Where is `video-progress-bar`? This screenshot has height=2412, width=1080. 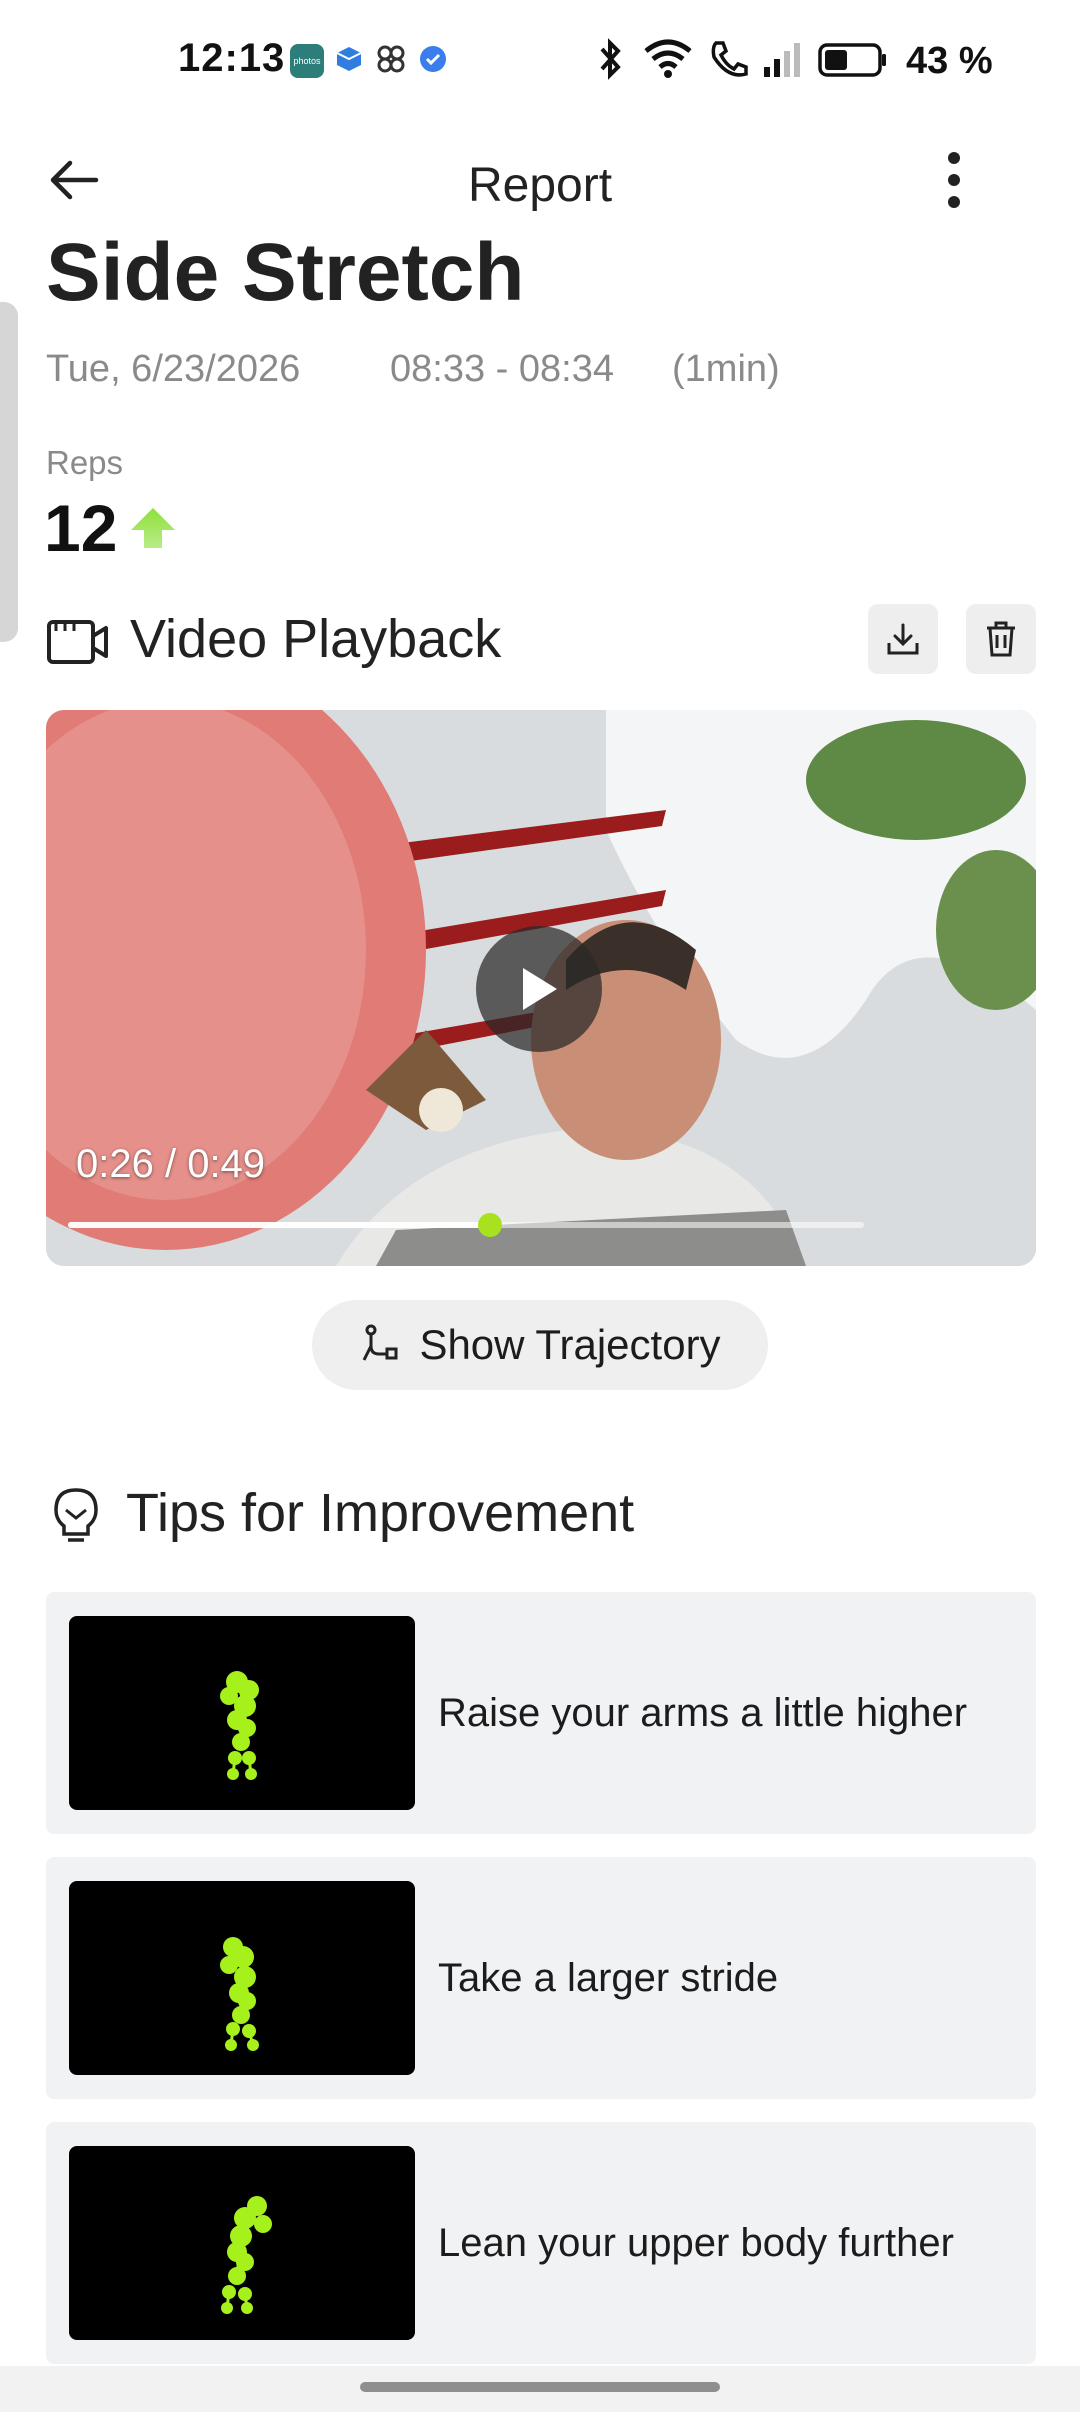 video-progress-bar is located at coordinates (466, 1225).